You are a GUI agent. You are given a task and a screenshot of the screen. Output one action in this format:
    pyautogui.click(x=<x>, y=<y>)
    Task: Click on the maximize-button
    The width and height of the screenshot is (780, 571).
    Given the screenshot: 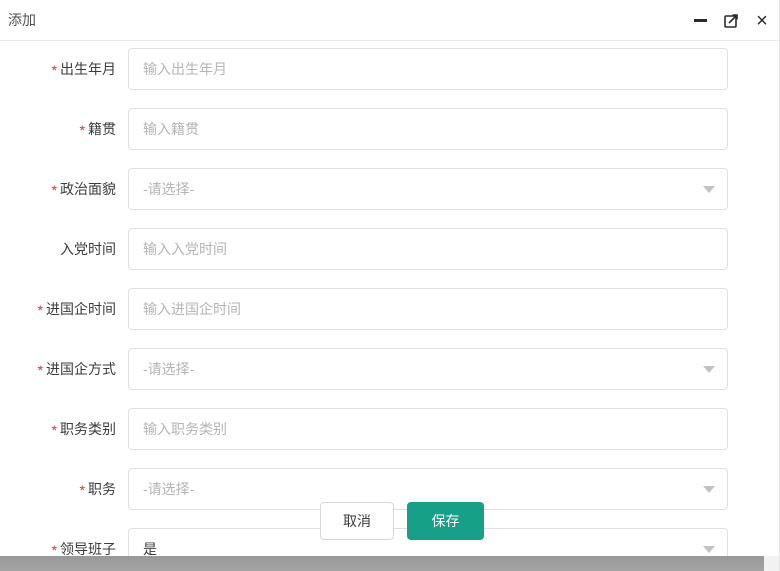 What is the action you would take?
    pyautogui.click(x=731, y=21)
    